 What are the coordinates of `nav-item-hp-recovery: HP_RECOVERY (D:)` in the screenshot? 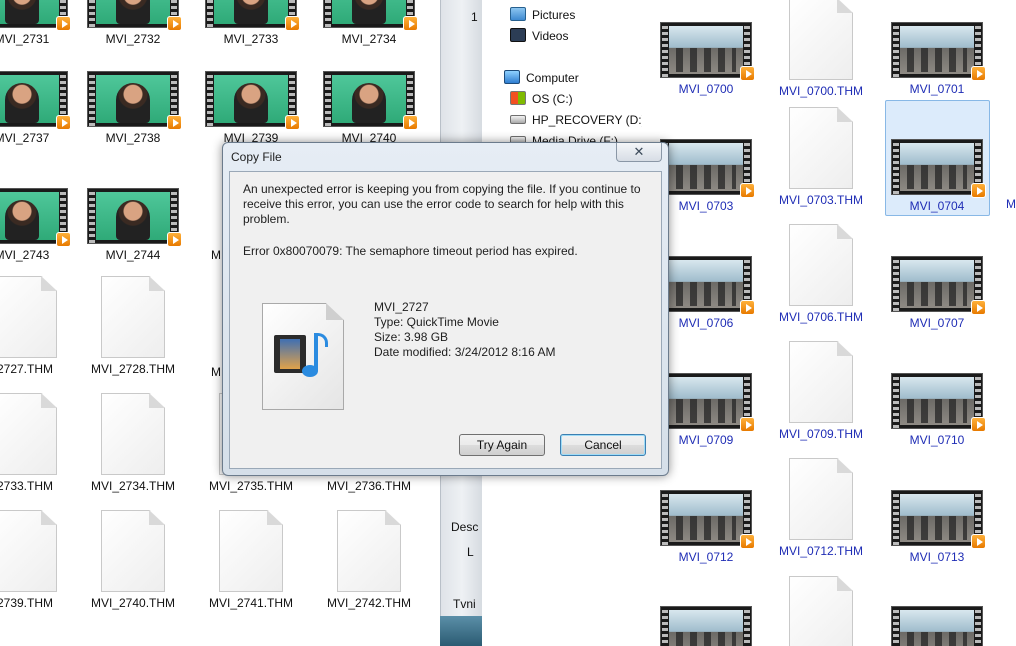 It's located at (576, 120).